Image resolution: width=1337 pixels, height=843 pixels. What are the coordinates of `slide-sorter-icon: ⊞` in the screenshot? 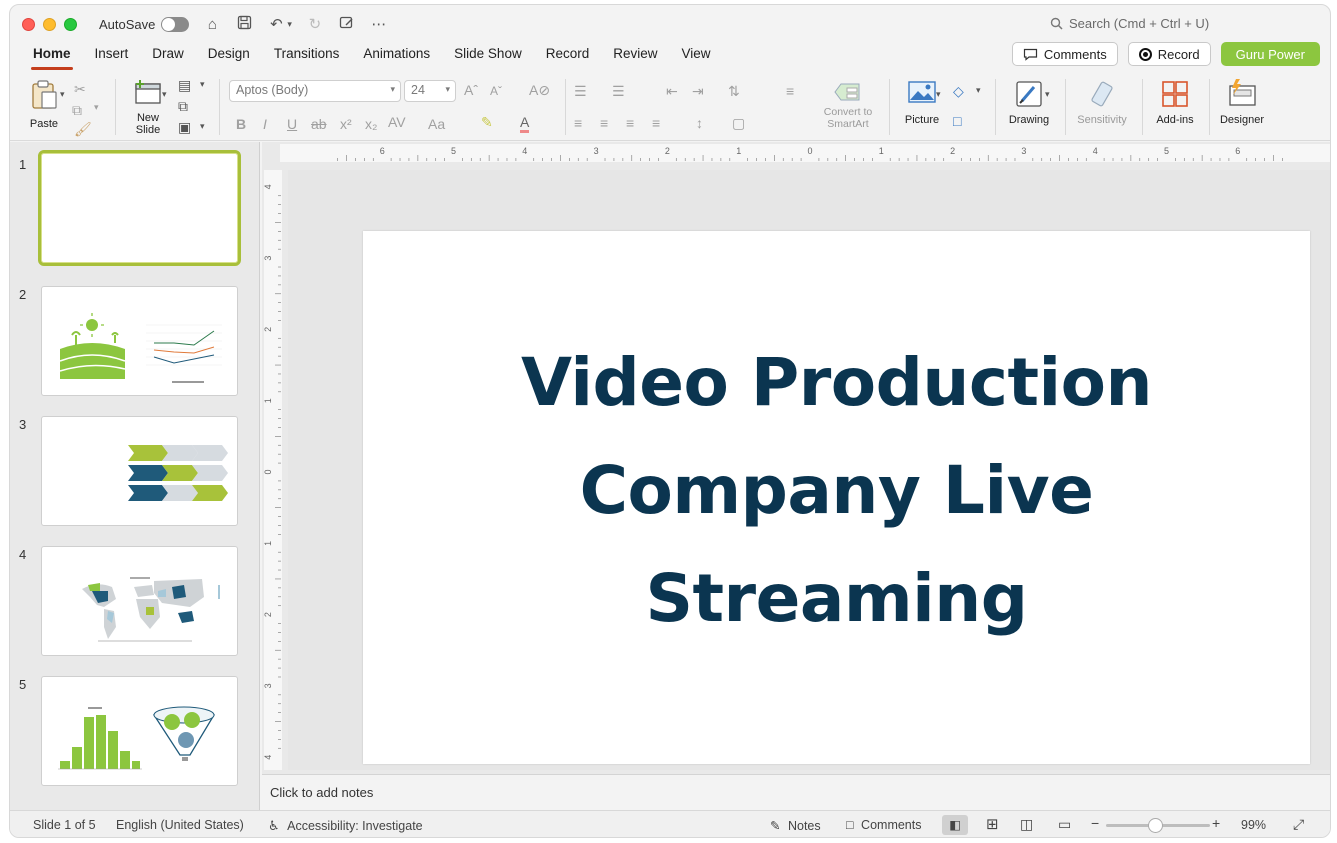 It's located at (992, 824).